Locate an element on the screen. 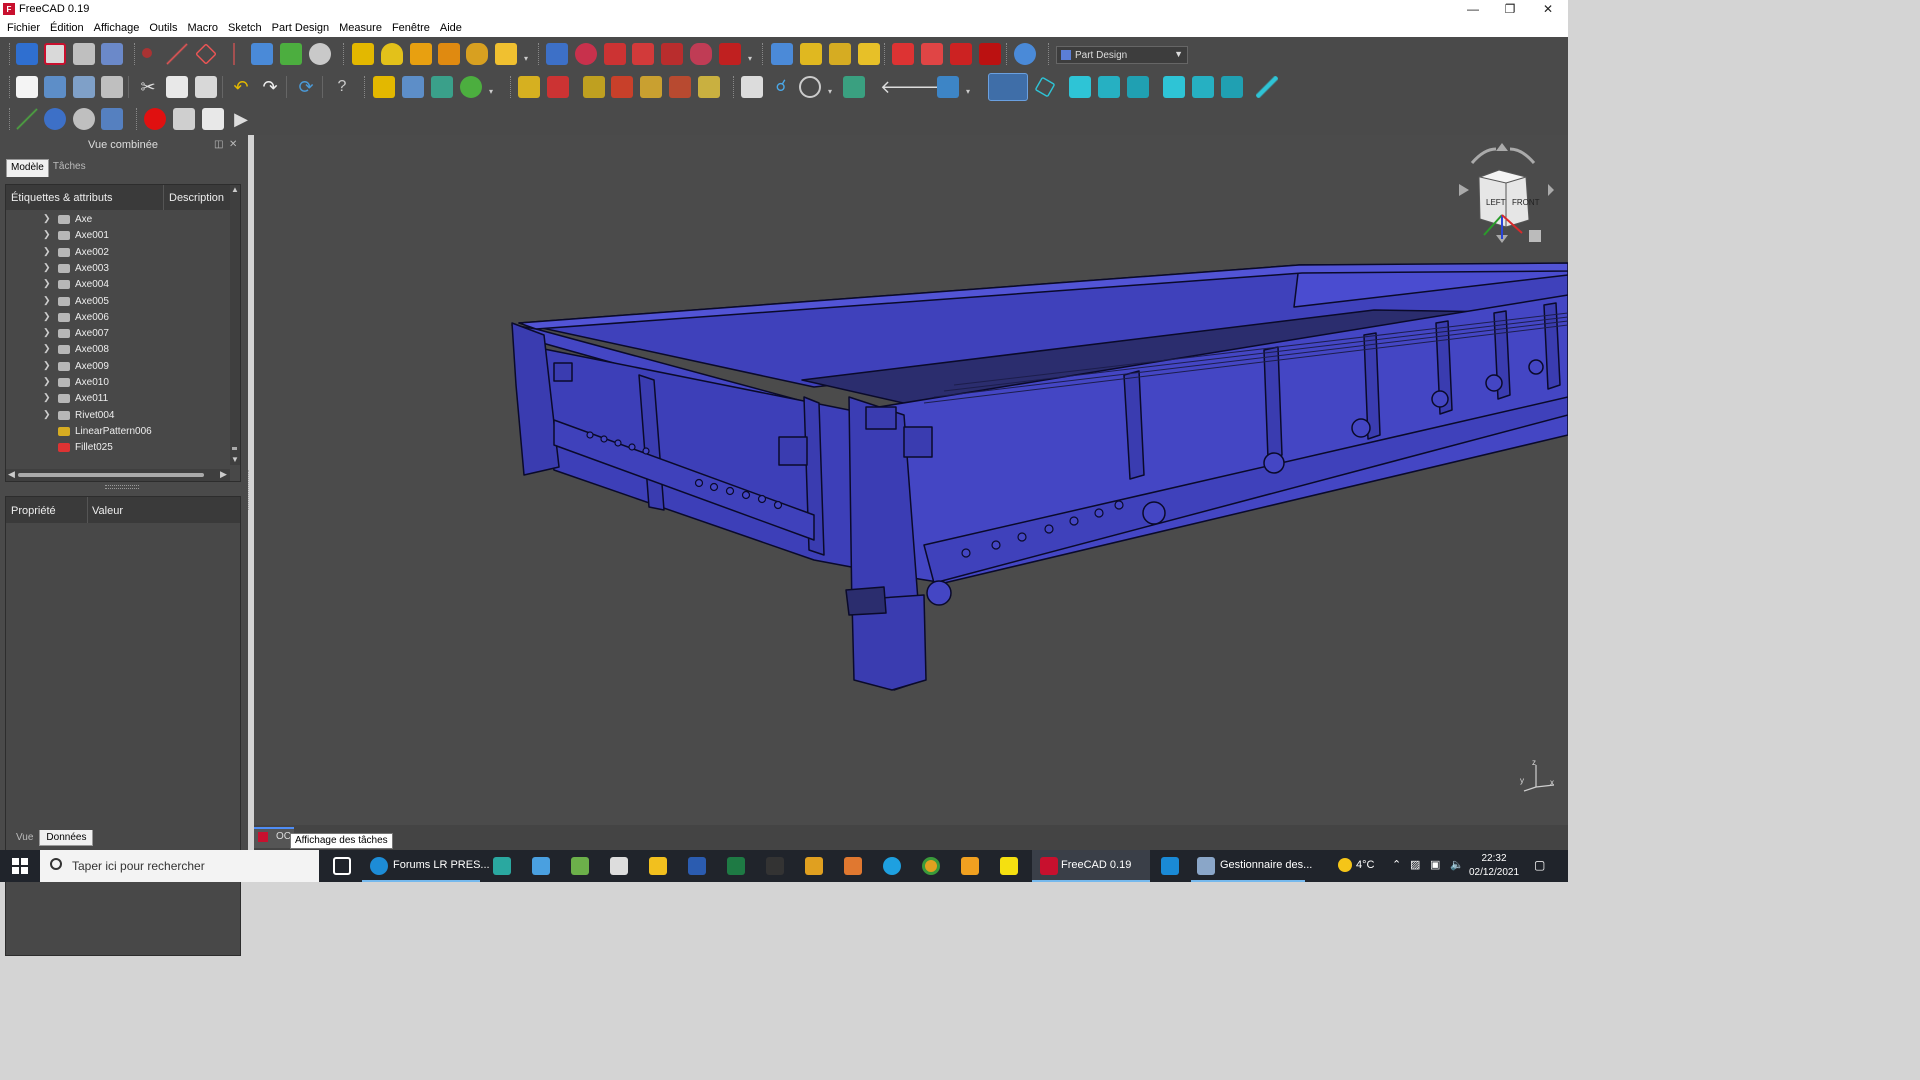 The image size is (1920, 1080). right-view-icon is located at coordinates (1138, 87).